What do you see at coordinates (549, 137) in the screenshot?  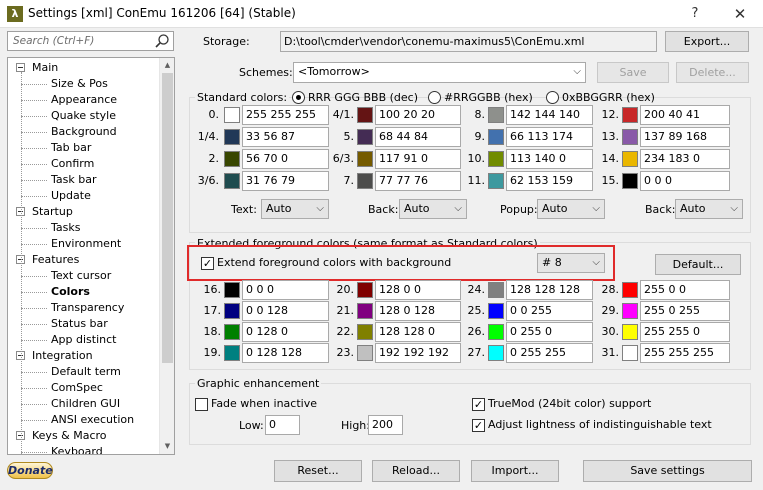 I see `standard-color-value-field: 66 113 174` at bounding box center [549, 137].